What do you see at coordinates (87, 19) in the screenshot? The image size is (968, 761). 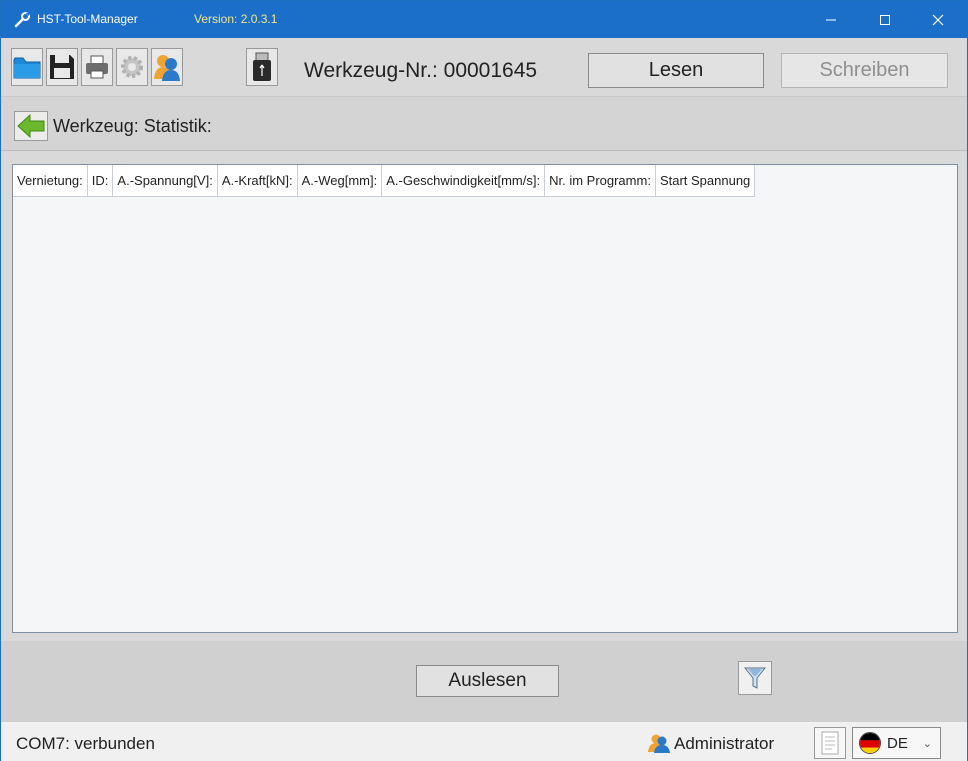 I see `app-title: HST-Tool-Manager` at bounding box center [87, 19].